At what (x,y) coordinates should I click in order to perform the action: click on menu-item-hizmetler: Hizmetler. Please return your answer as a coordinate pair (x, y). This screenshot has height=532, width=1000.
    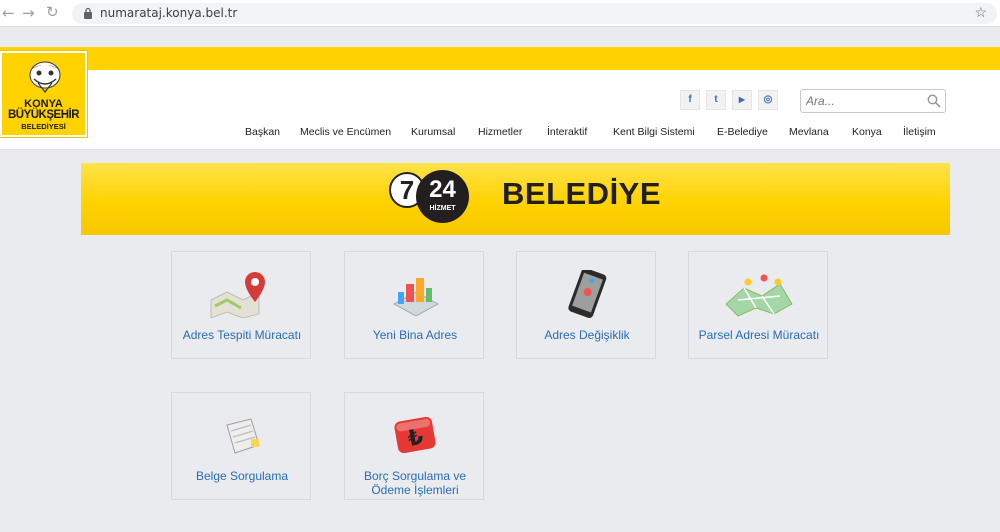
    Looking at the image, I should click on (500, 132).